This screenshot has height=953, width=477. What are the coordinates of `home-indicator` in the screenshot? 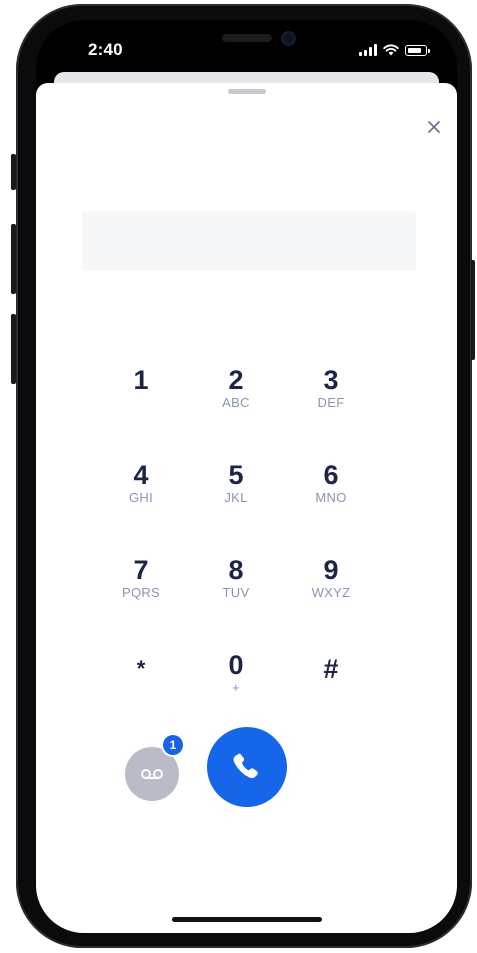 It's located at (247, 919).